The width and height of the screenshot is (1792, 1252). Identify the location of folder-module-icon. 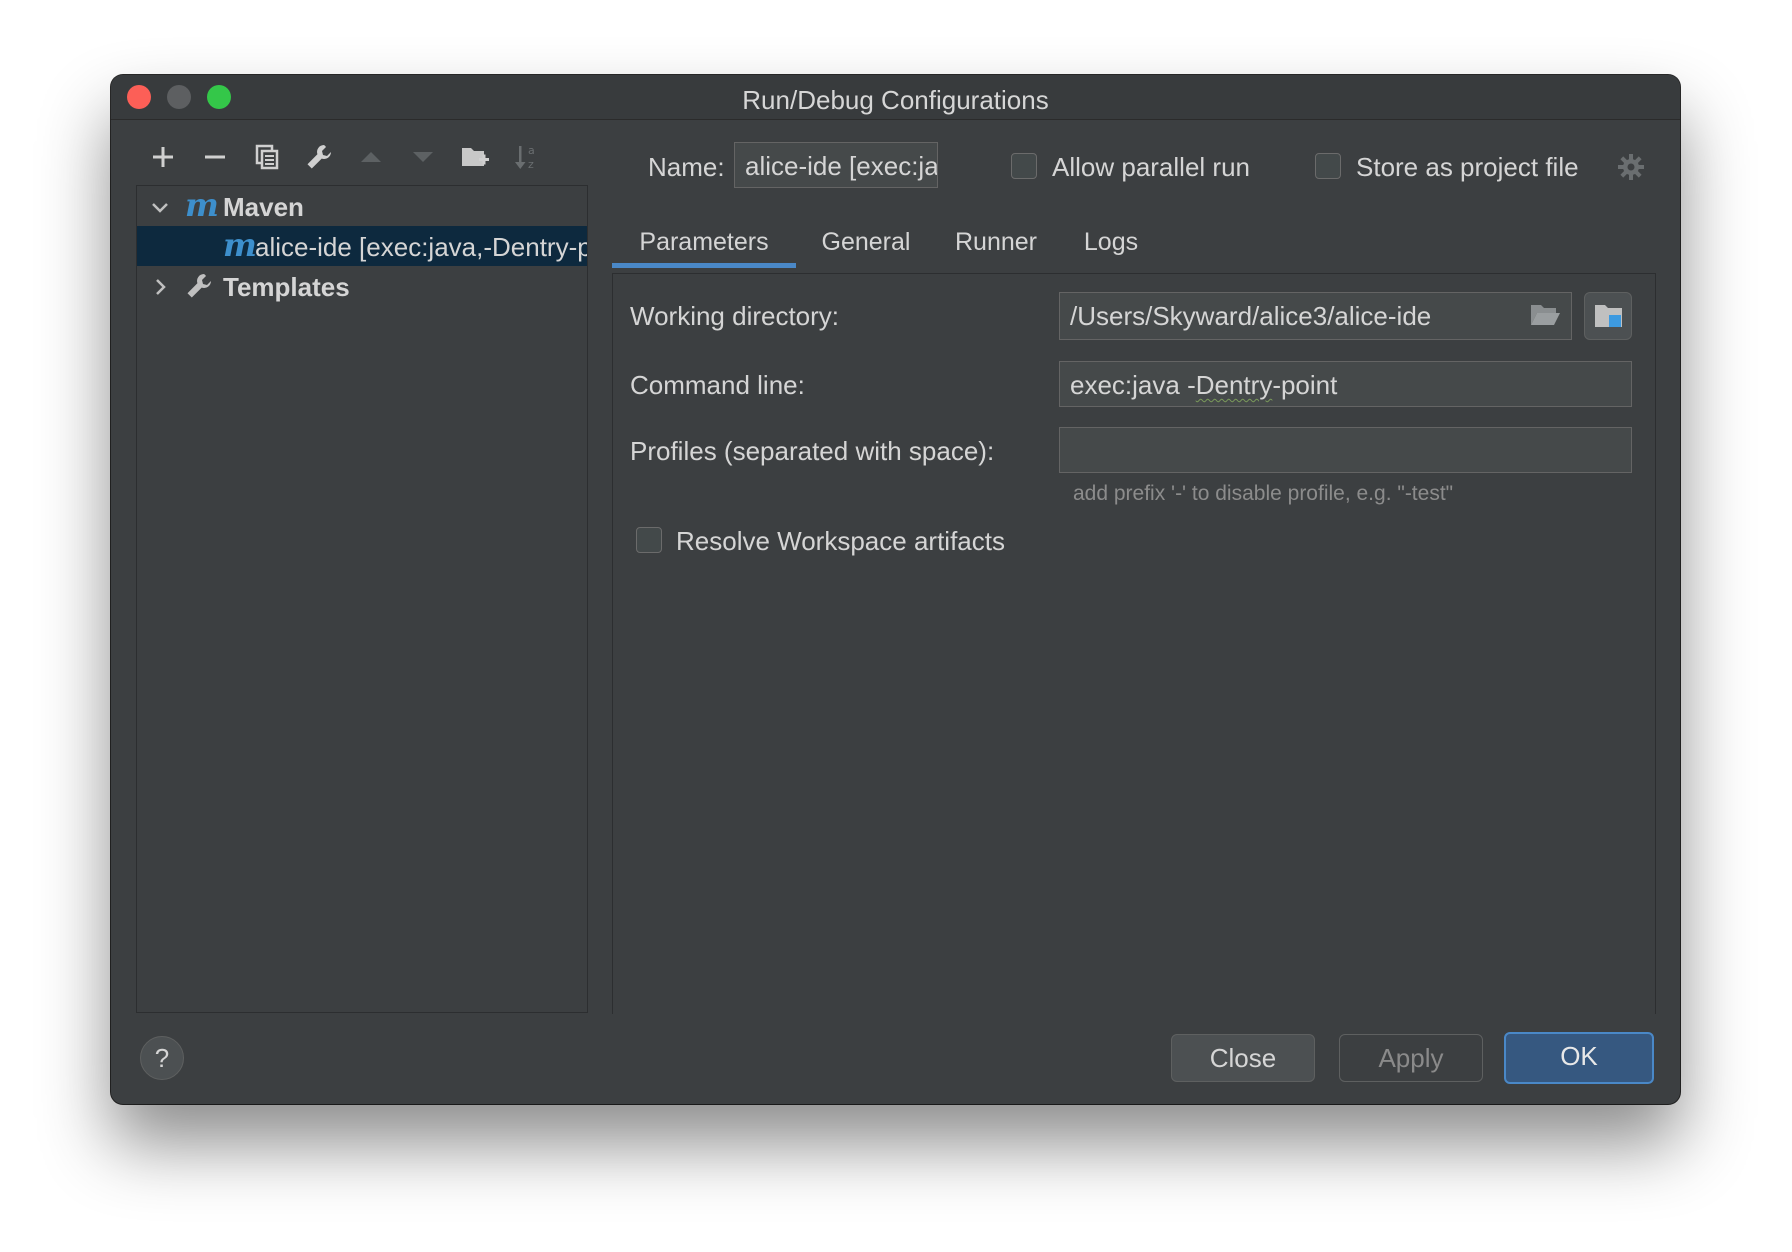
(1608, 316).